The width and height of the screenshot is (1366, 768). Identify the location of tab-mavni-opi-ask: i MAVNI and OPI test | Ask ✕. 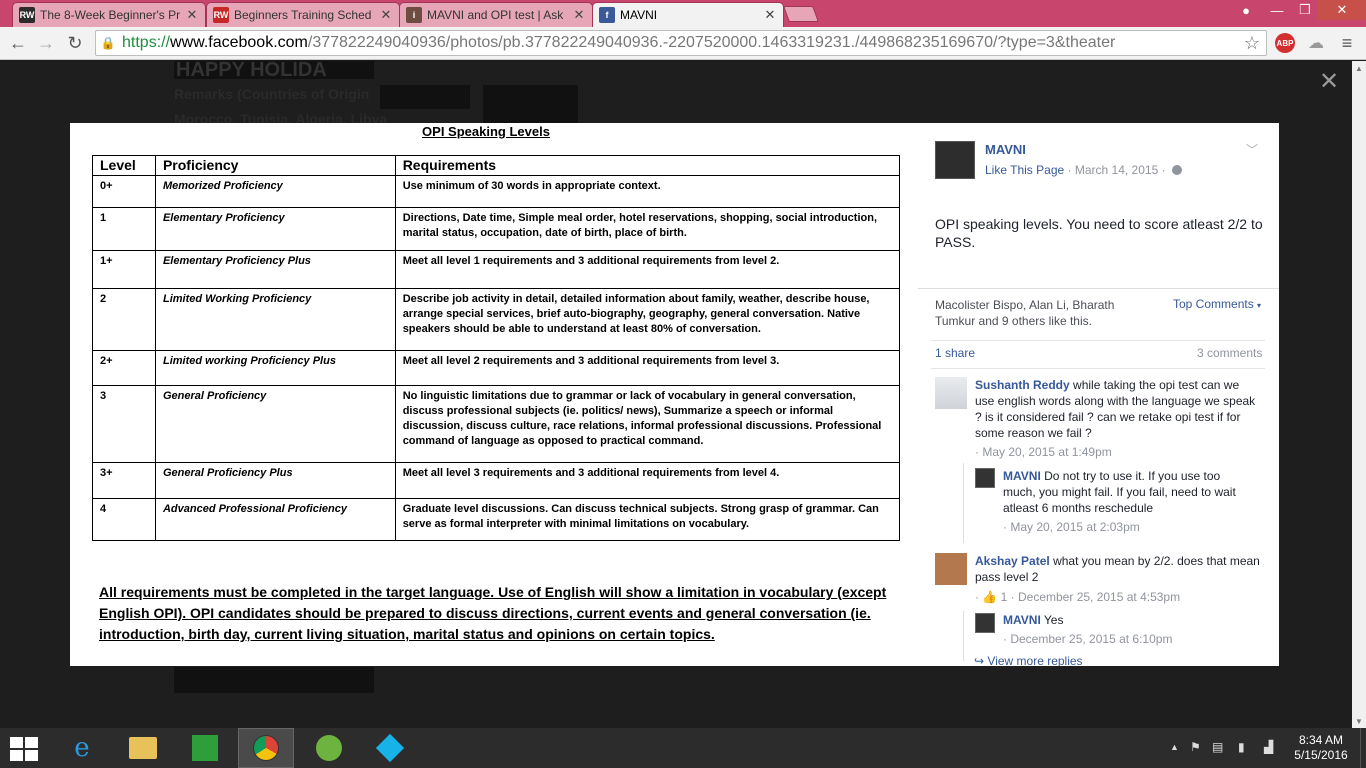
(496, 14).